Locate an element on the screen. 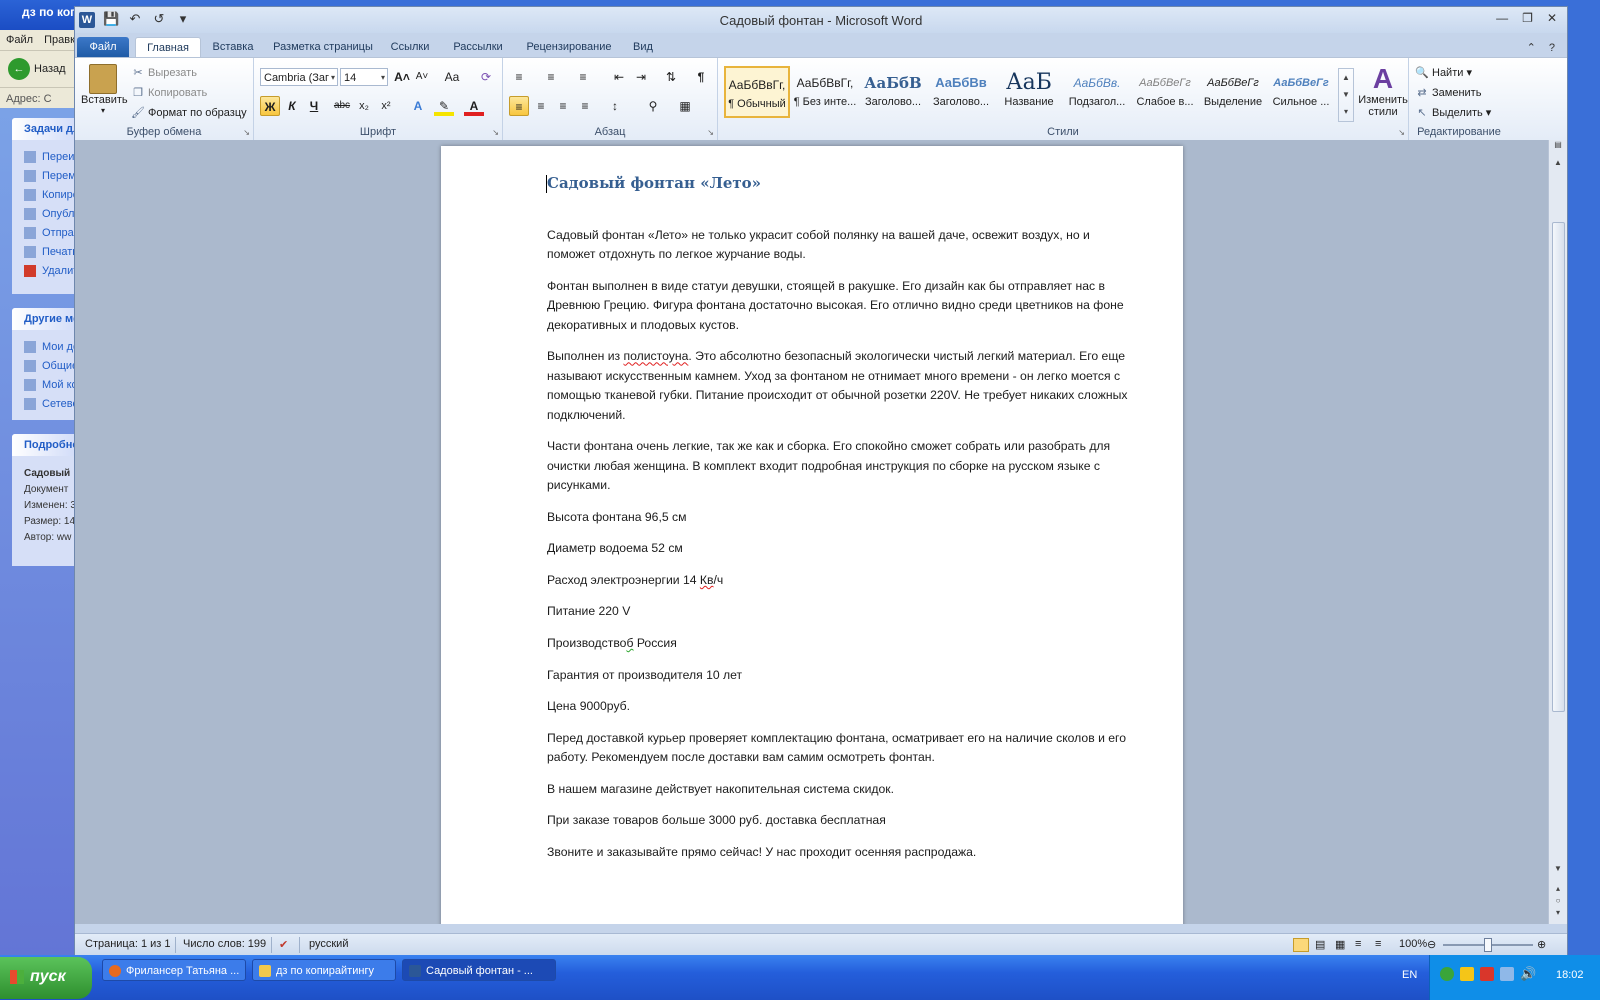 The height and width of the screenshot is (1000, 1600). select-button: ↖ Выделить ▾ is located at coordinates (1453, 112).